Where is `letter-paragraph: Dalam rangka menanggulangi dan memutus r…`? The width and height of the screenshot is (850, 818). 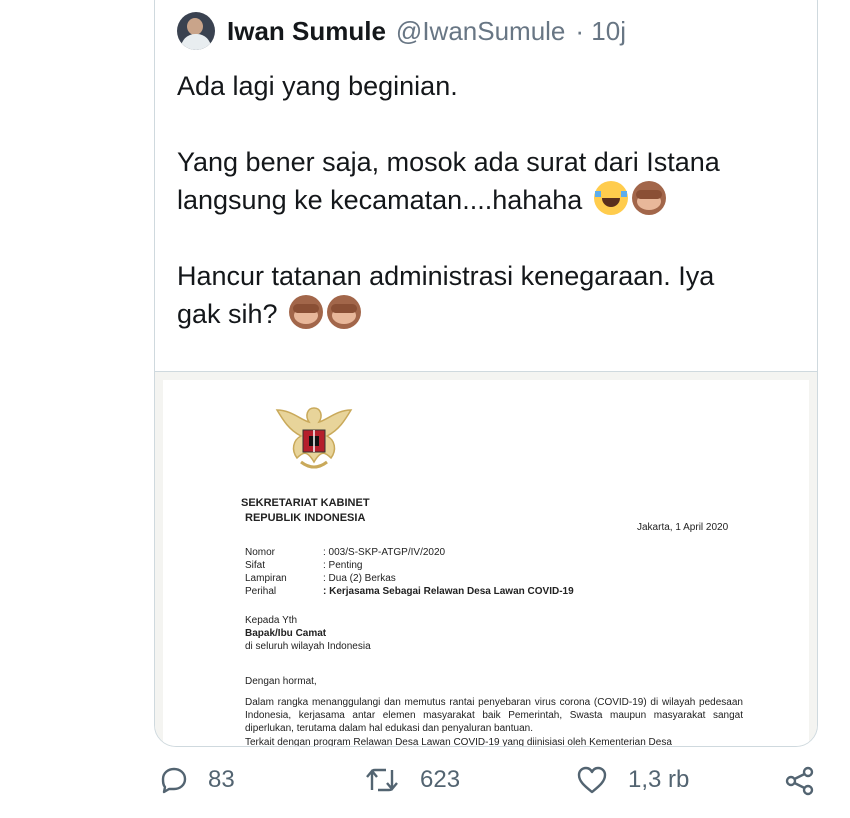 letter-paragraph: Dalam rangka menanggulangi dan memutus r… is located at coordinates (494, 715).